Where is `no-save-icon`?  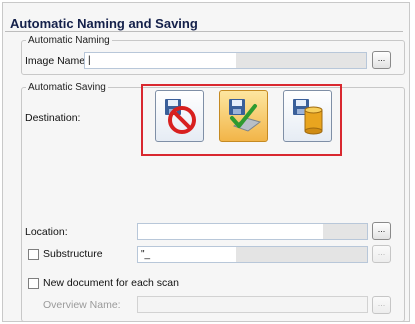 no-save-icon is located at coordinates (180, 116).